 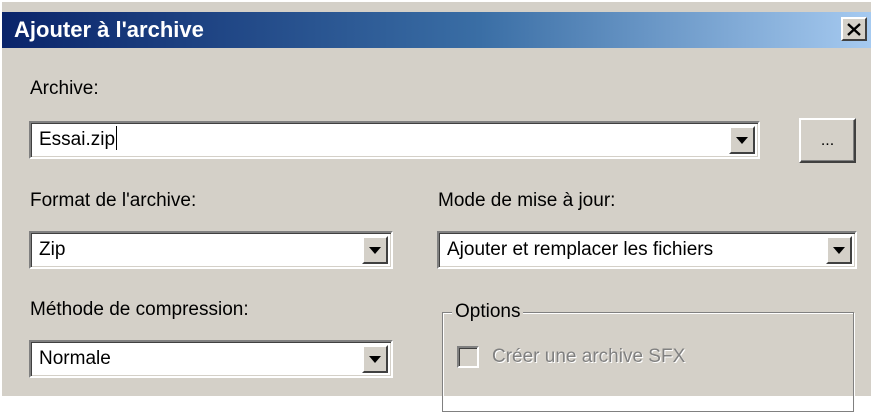 I want to click on archive-combobox: Essai.zip, so click(x=394, y=140).